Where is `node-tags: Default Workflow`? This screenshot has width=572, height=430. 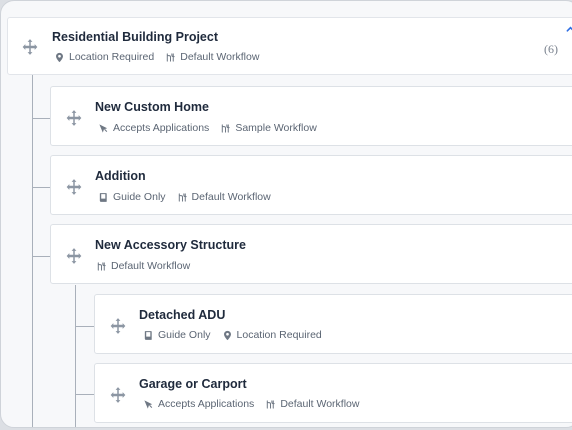
node-tags: Default Workflow is located at coordinates (148, 266).